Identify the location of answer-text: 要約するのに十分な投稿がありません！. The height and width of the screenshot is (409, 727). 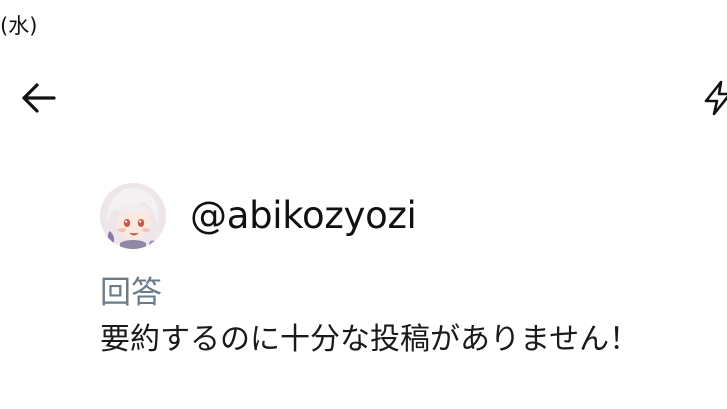
(370, 339).